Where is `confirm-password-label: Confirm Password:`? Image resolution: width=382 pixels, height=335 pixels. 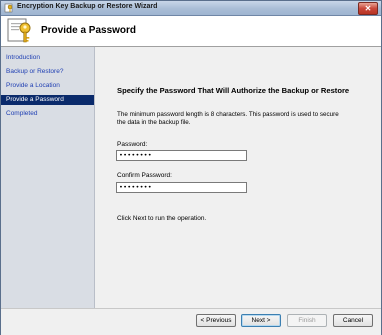 confirm-password-label: Confirm Password: is located at coordinates (144, 175).